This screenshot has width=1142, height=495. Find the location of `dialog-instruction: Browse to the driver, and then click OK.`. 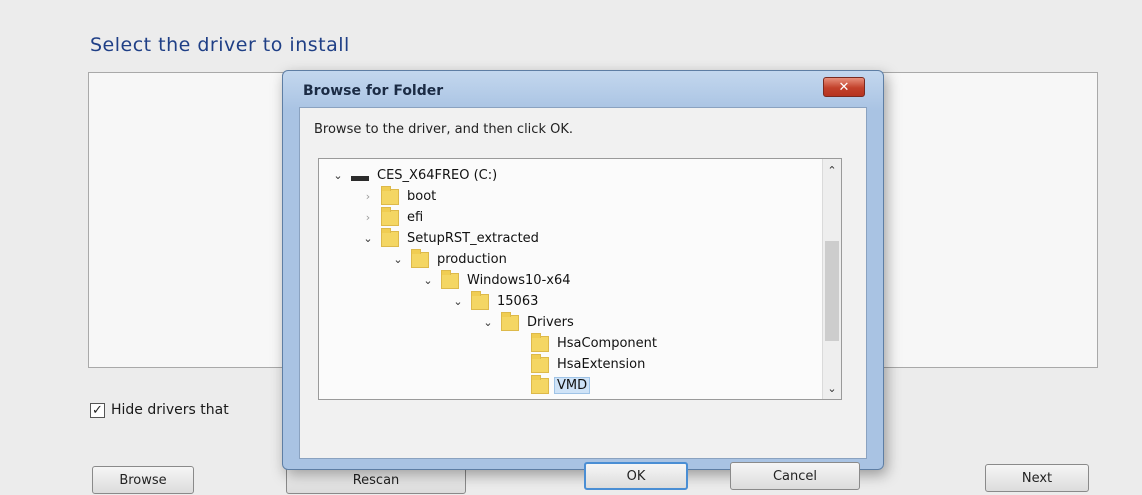

dialog-instruction: Browse to the driver, and then click OK. is located at coordinates (443, 129).